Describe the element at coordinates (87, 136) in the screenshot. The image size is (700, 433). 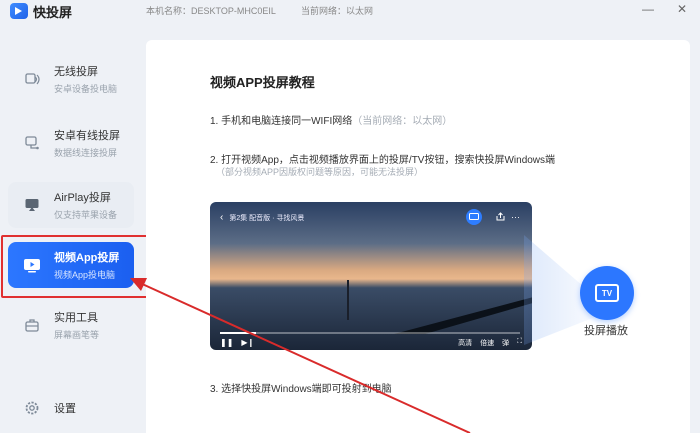
I see `sidebar-item-label: 安卓有线投屏` at that location.